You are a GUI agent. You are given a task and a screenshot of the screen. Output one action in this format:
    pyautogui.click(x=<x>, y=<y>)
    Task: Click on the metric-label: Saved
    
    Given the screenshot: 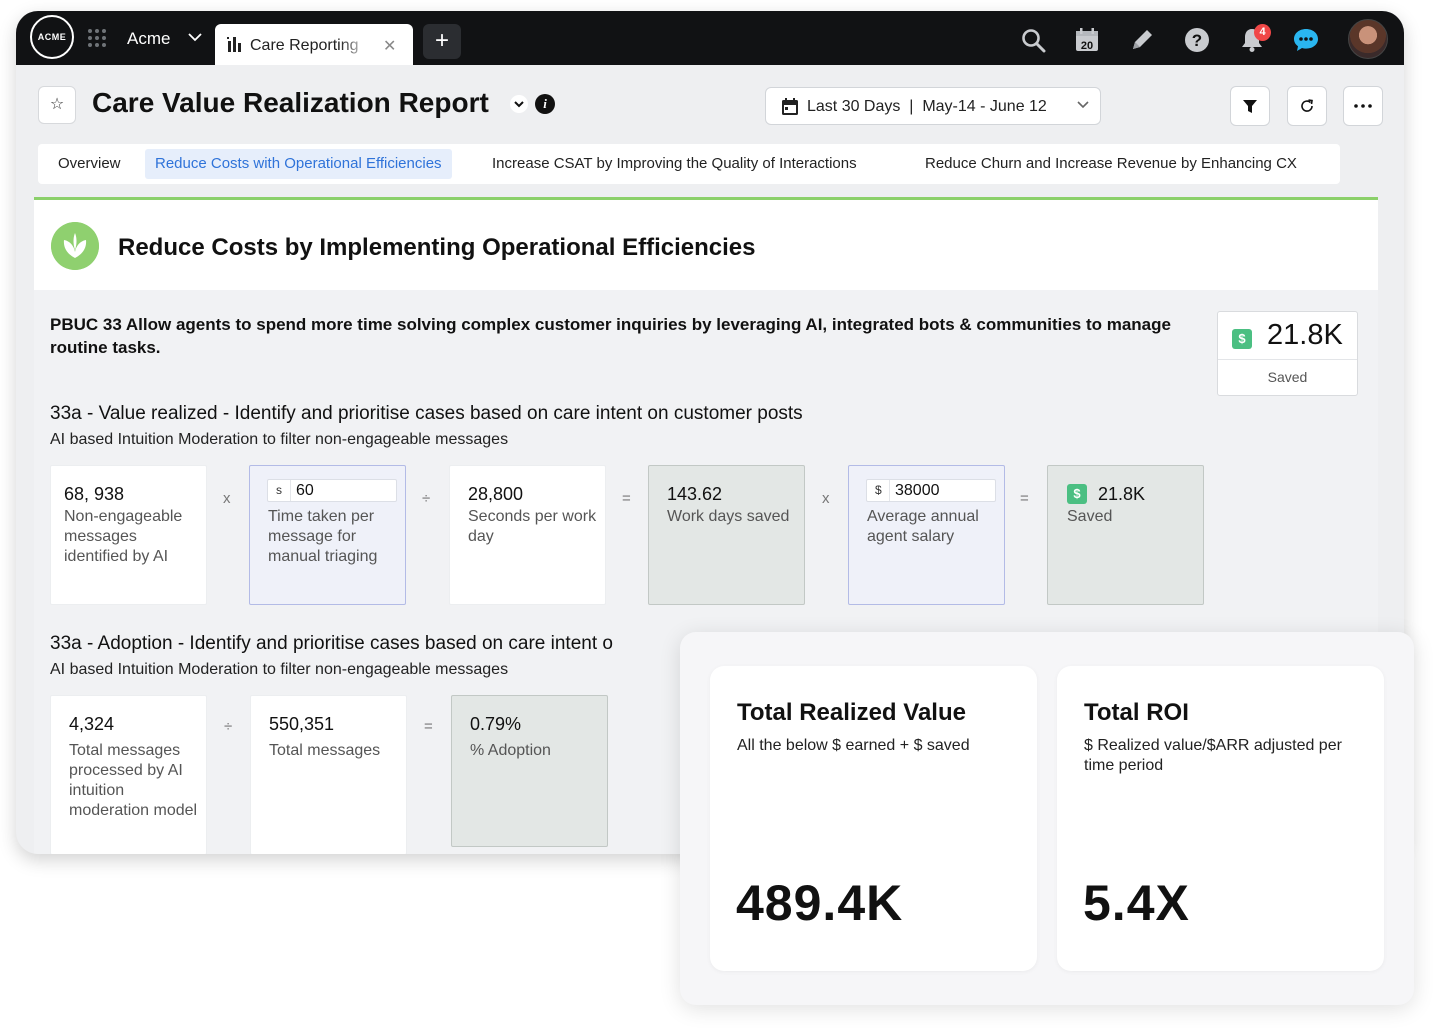 What is the action you would take?
    pyautogui.click(x=1090, y=516)
    